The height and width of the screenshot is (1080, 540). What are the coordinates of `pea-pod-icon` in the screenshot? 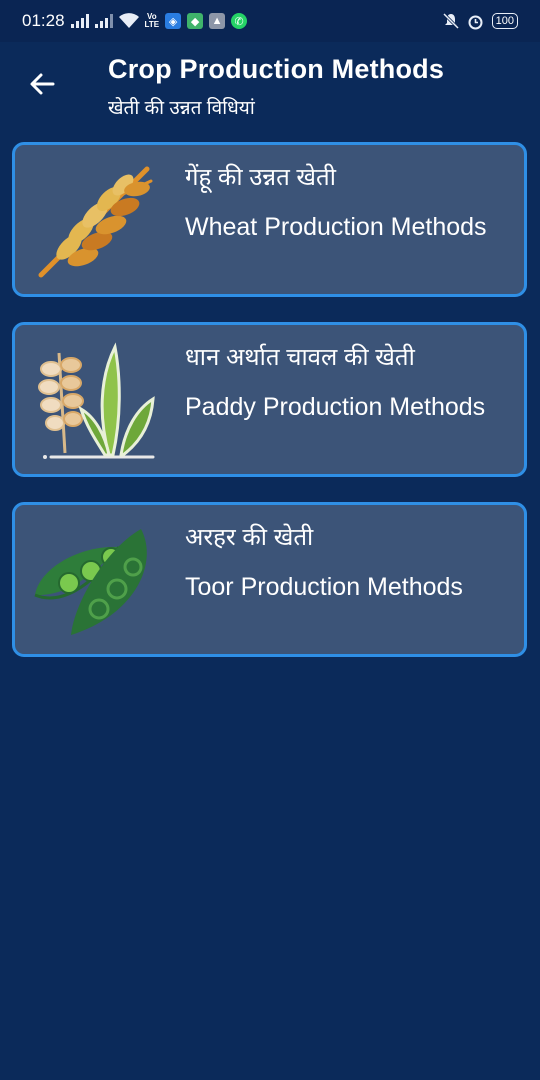 It's located at (94, 580).